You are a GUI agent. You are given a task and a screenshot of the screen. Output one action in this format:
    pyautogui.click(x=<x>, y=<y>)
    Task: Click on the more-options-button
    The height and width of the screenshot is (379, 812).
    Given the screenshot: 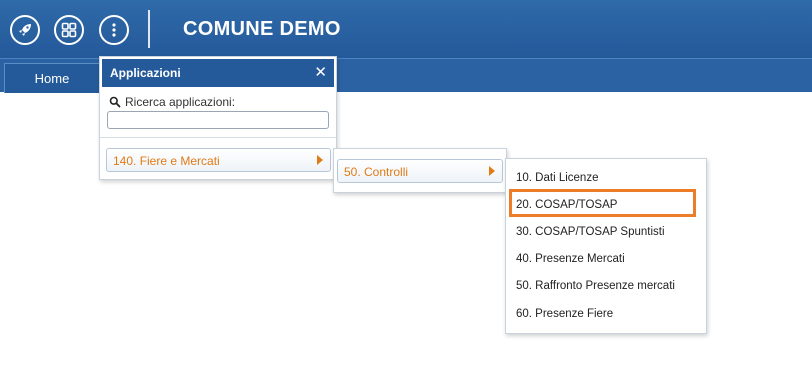 What is the action you would take?
    pyautogui.click(x=114, y=30)
    